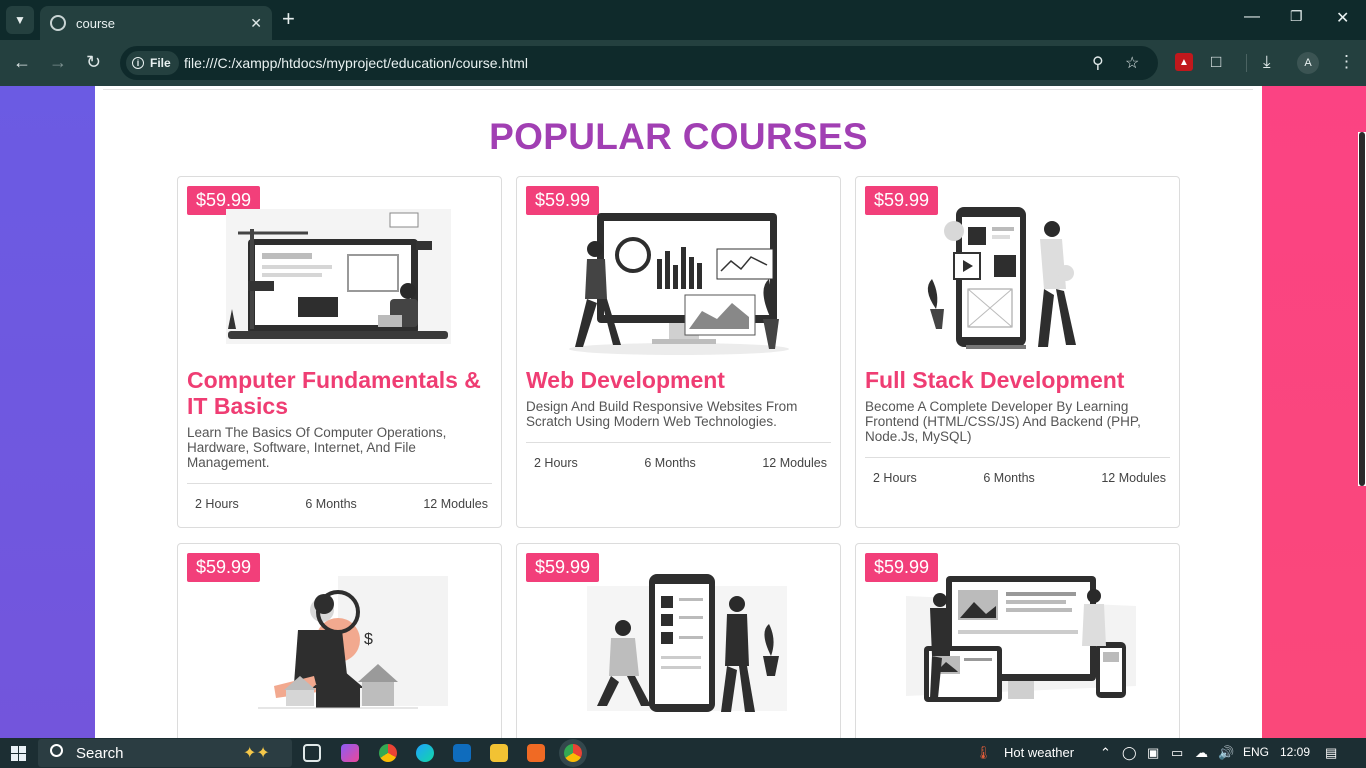 The width and height of the screenshot is (1366, 768). What do you see at coordinates (1226, 753) in the screenshot?
I see `volume-icon: 🔊` at bounding box center [1226, 753].